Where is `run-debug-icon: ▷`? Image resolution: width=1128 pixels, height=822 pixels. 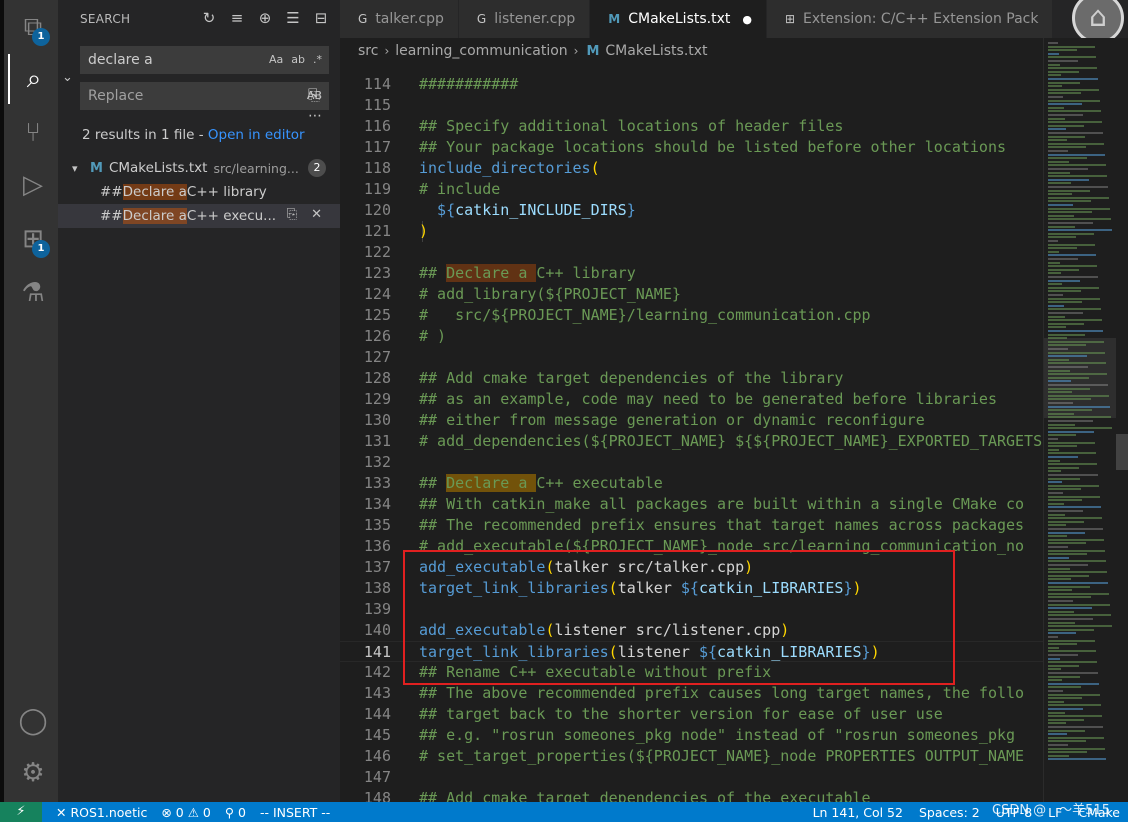
run-debug-icon: ▷ is located at coordinates (33, 185).